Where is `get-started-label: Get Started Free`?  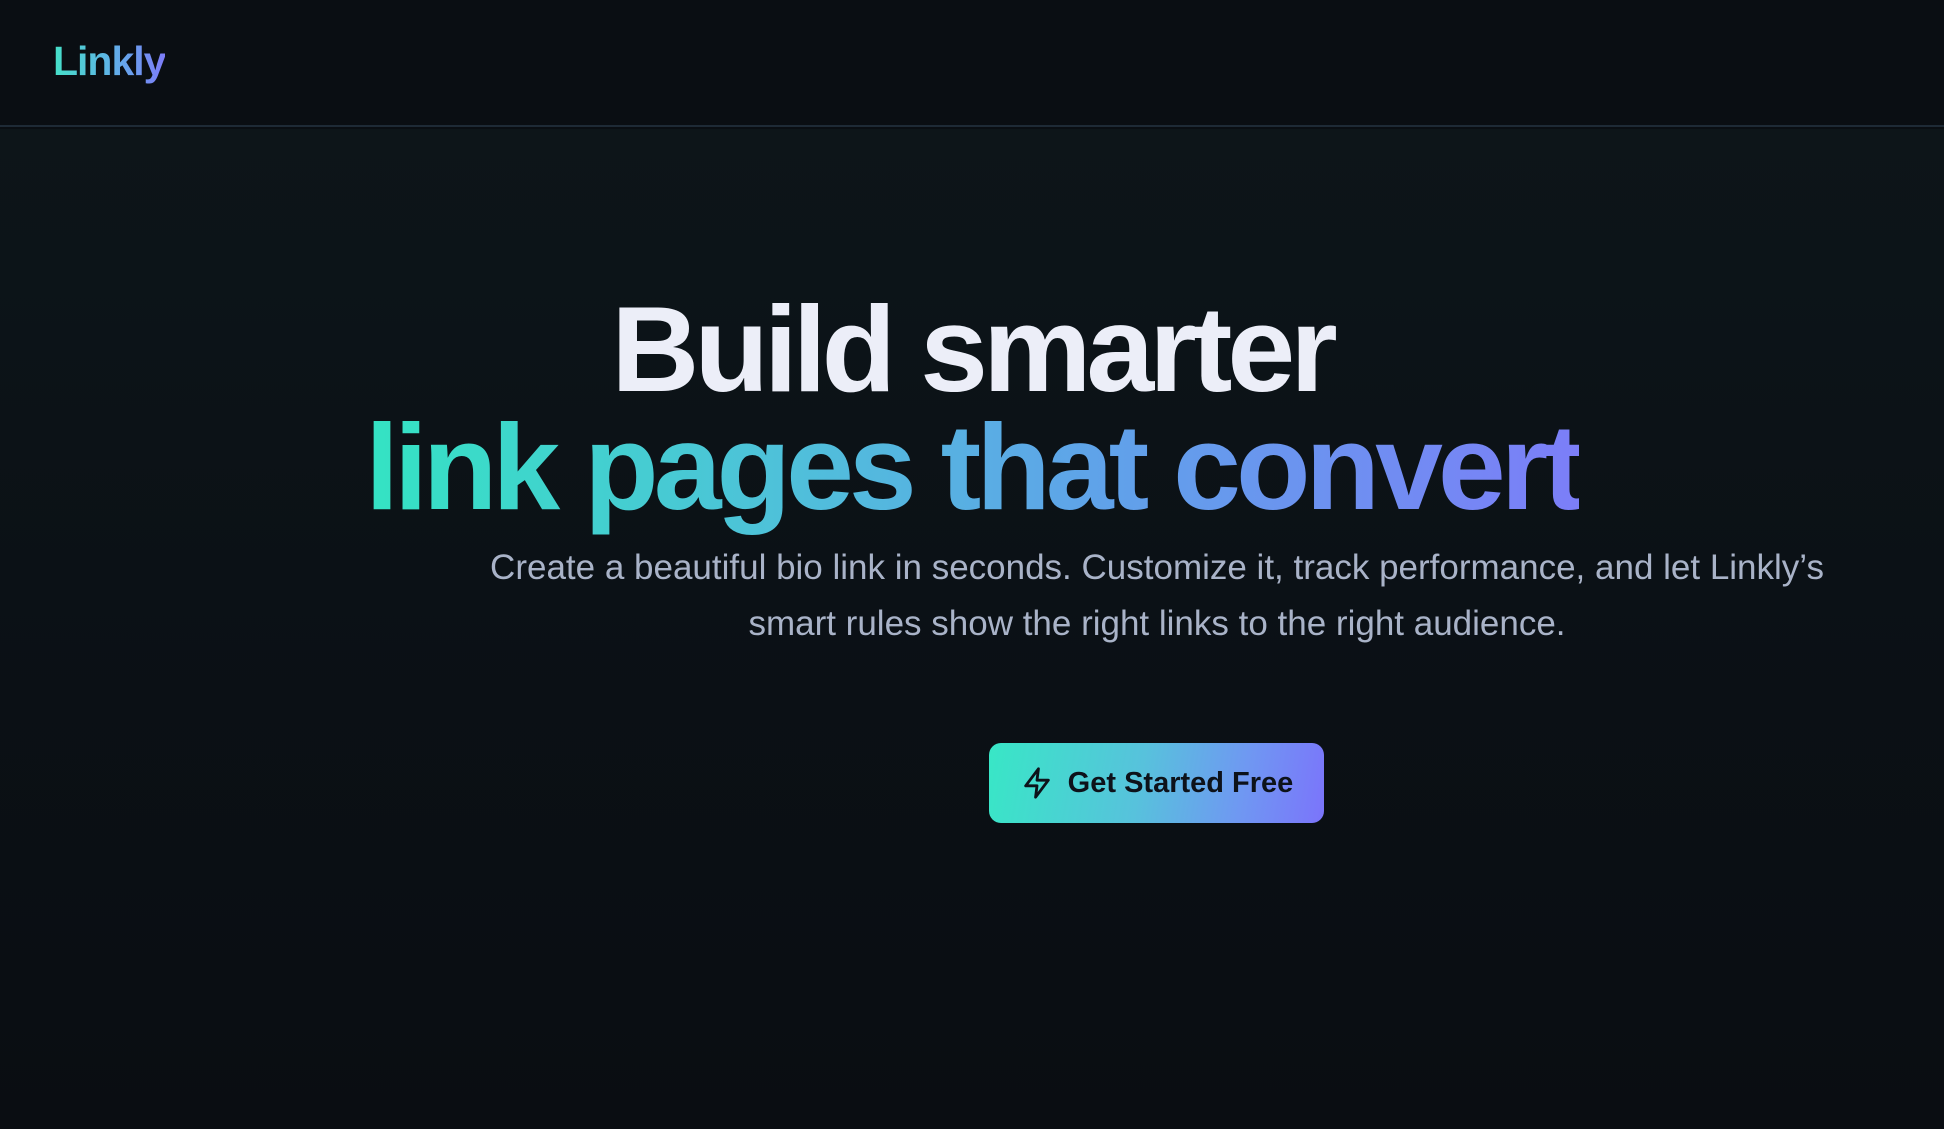
get-started-label: Get Started Free is located at coordinates (1180, 782).